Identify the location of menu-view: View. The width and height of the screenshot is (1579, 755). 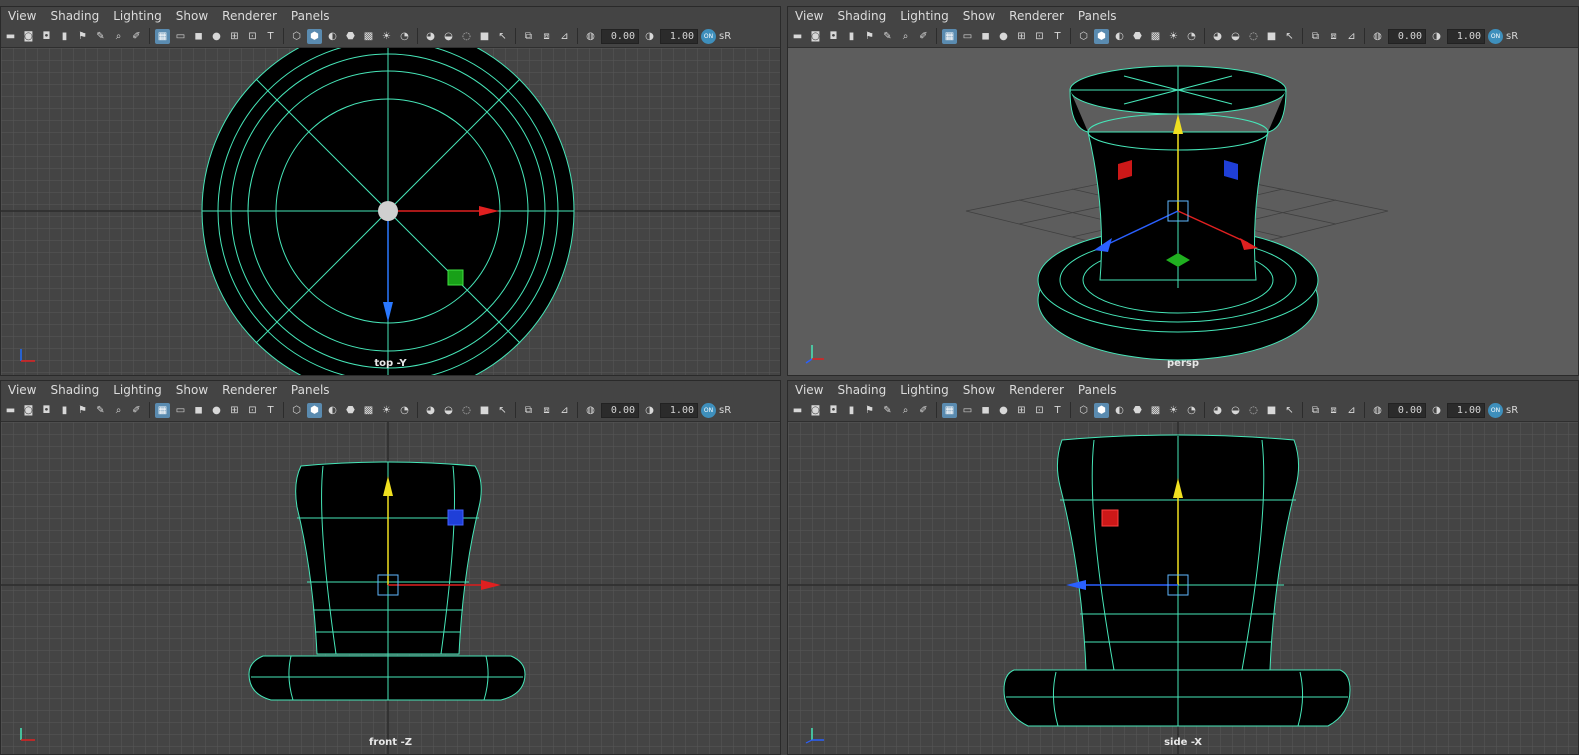
(809, 16).